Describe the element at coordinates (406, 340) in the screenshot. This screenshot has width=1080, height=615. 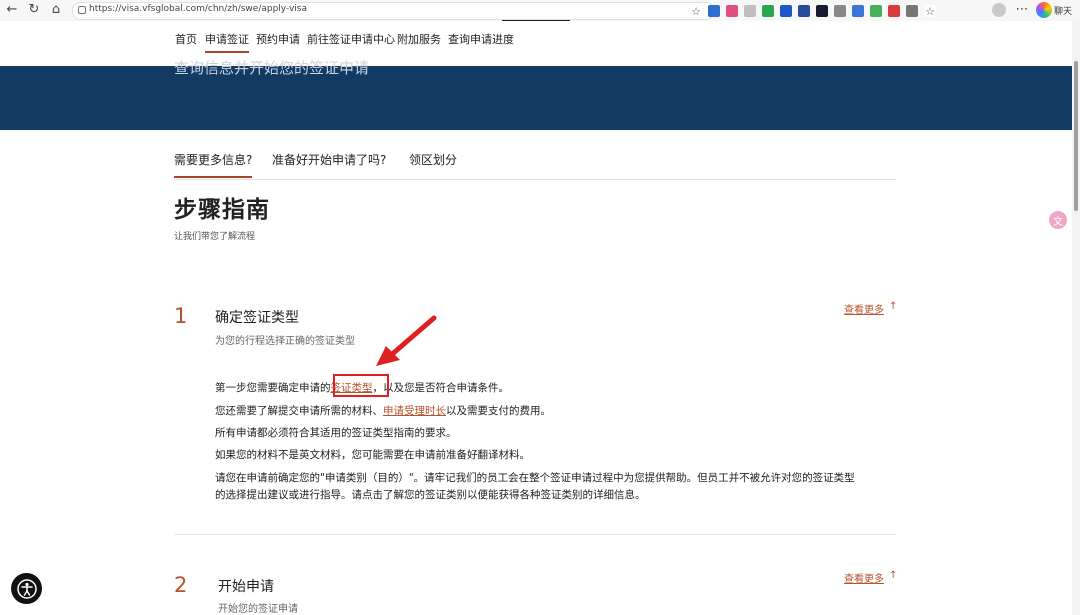
I see `annotation-arrow-icon` at that location.